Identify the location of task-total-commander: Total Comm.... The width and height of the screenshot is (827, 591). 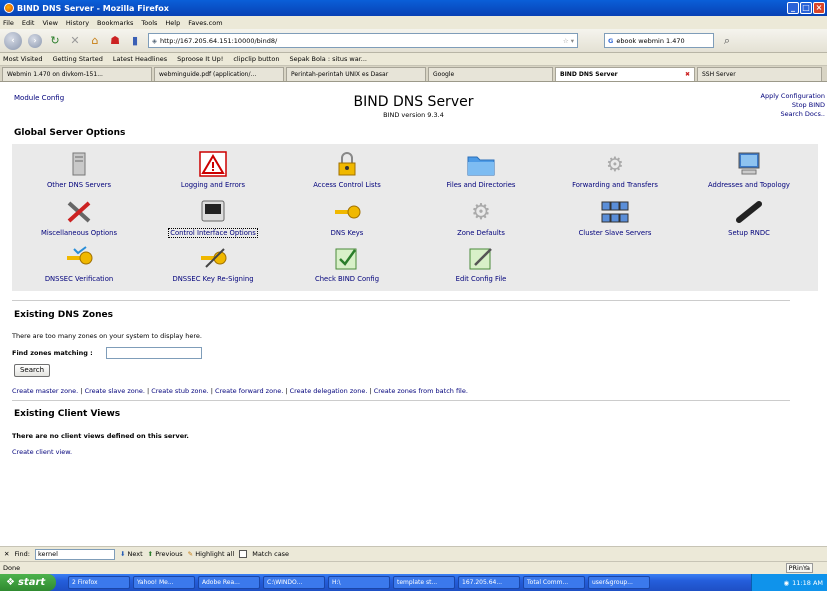
(554, 582).